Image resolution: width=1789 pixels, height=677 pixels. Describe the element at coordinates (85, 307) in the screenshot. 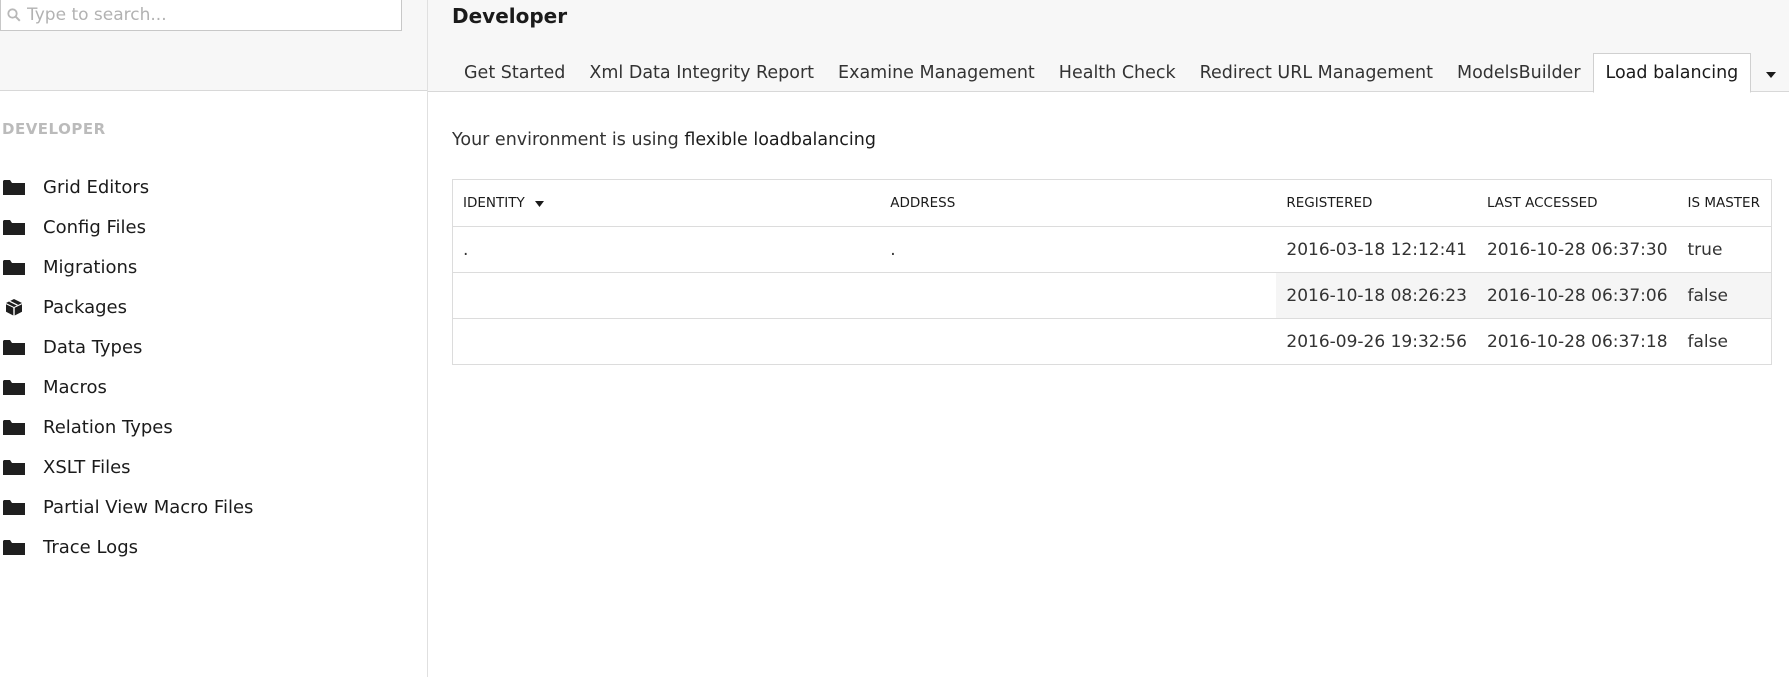

I see `tree-item-label: Packages` at that location.